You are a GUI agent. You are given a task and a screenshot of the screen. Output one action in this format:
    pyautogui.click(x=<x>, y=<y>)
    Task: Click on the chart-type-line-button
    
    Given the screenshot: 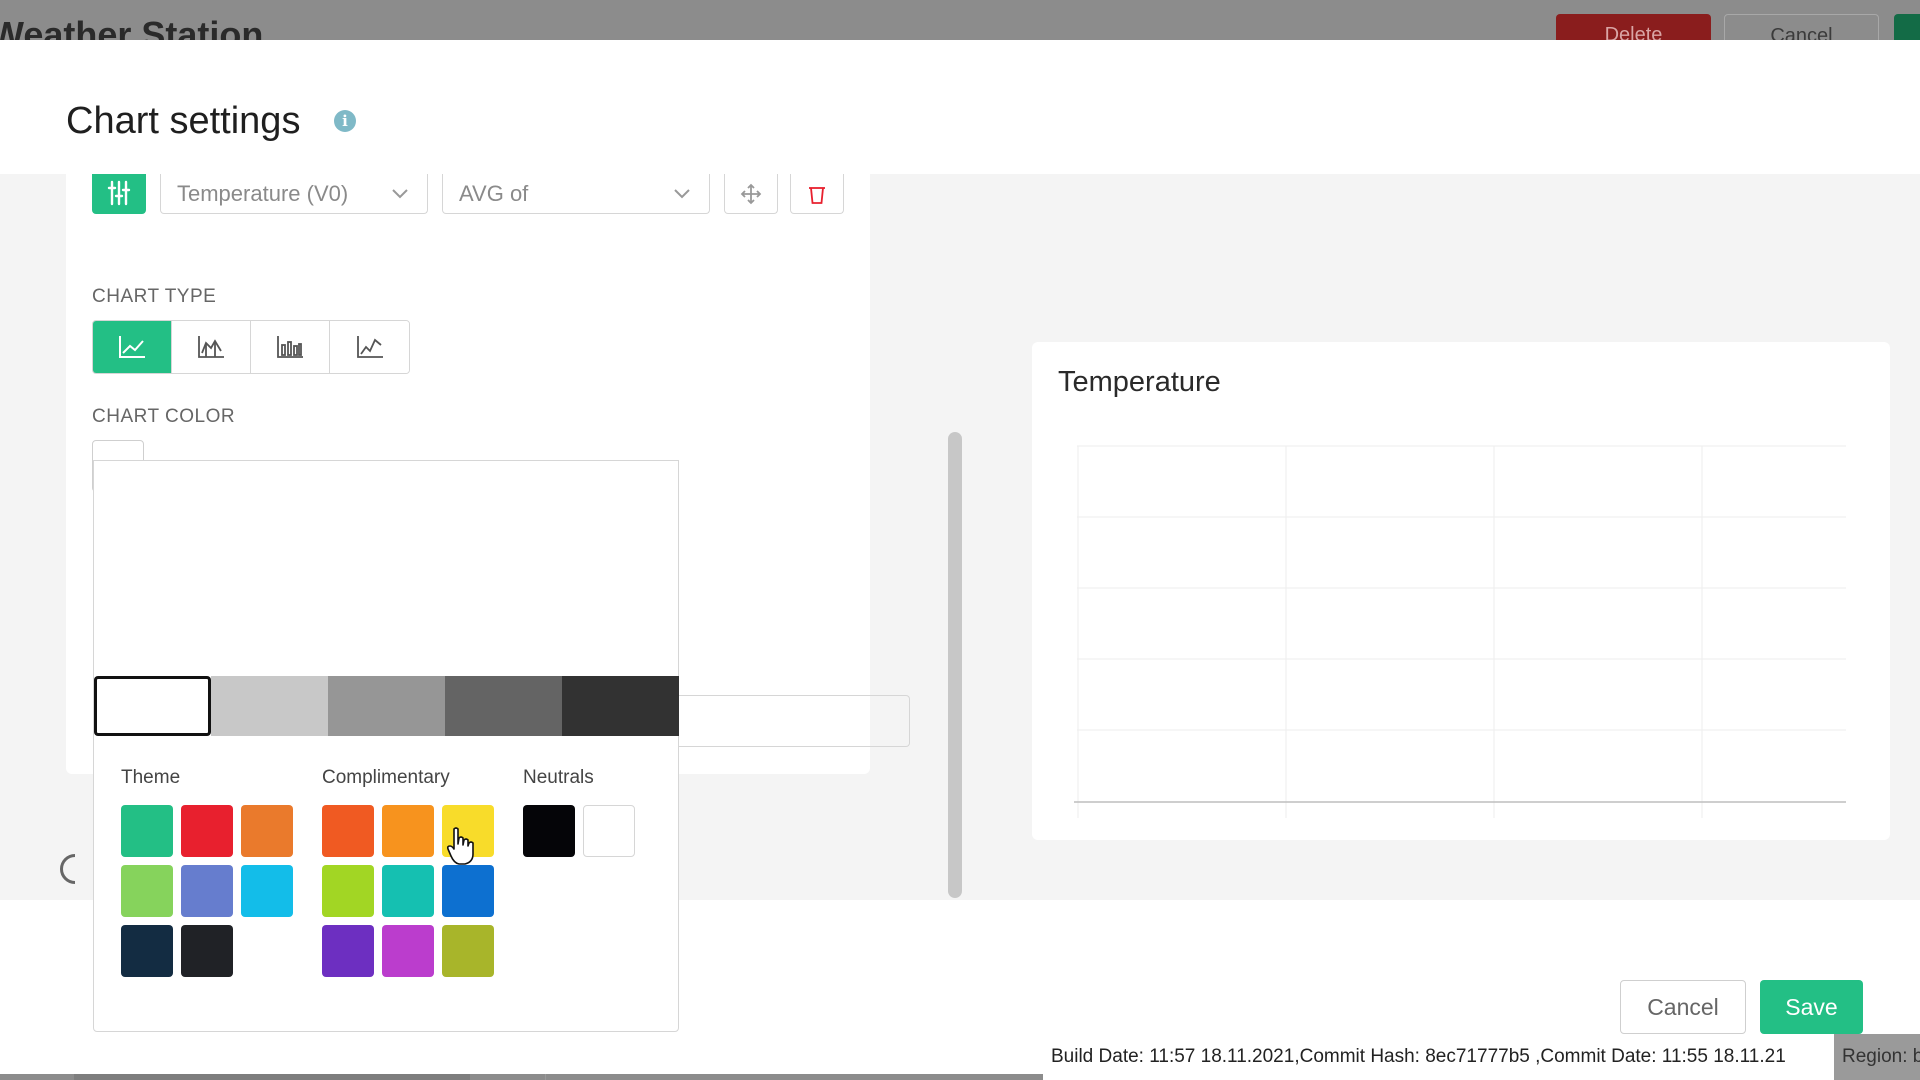 What is the action you would take?
    pyautogui.click(x=132, y=347)
    